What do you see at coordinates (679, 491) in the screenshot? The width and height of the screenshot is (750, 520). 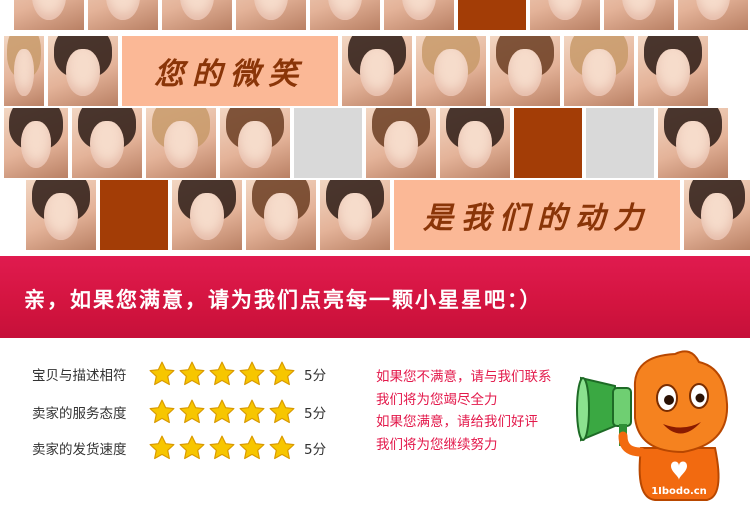 I see `mascot-shirt-text: 1Ibodo.cn` at bounding box center [679, 491].